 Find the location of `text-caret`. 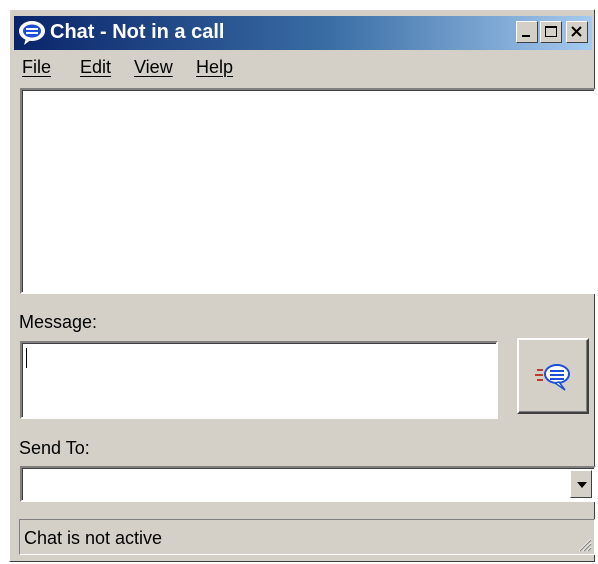

text-caret is located at coordinates (26, 358).